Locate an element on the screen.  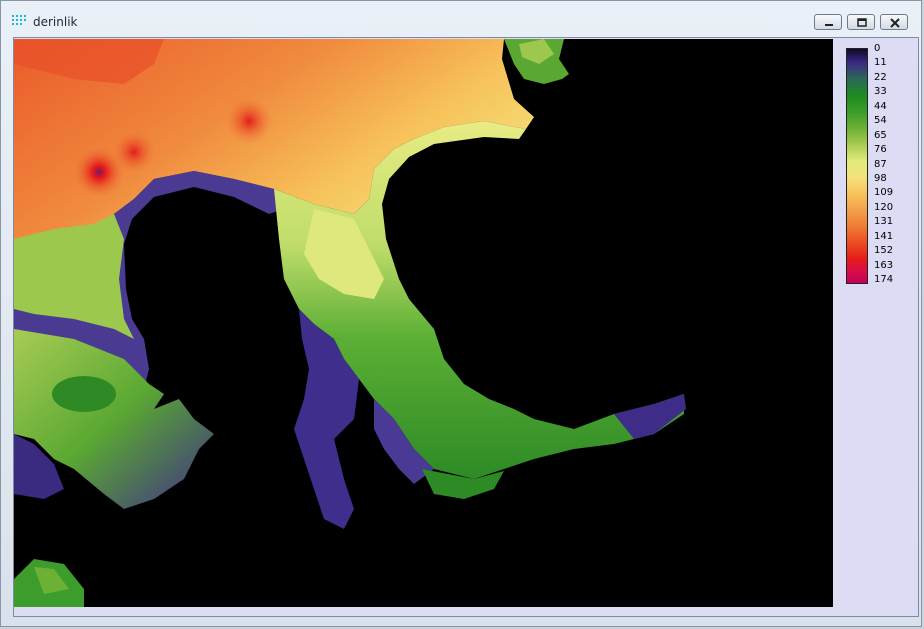
colorbar-tick-label: 87 is located at coordinates (880, 164).